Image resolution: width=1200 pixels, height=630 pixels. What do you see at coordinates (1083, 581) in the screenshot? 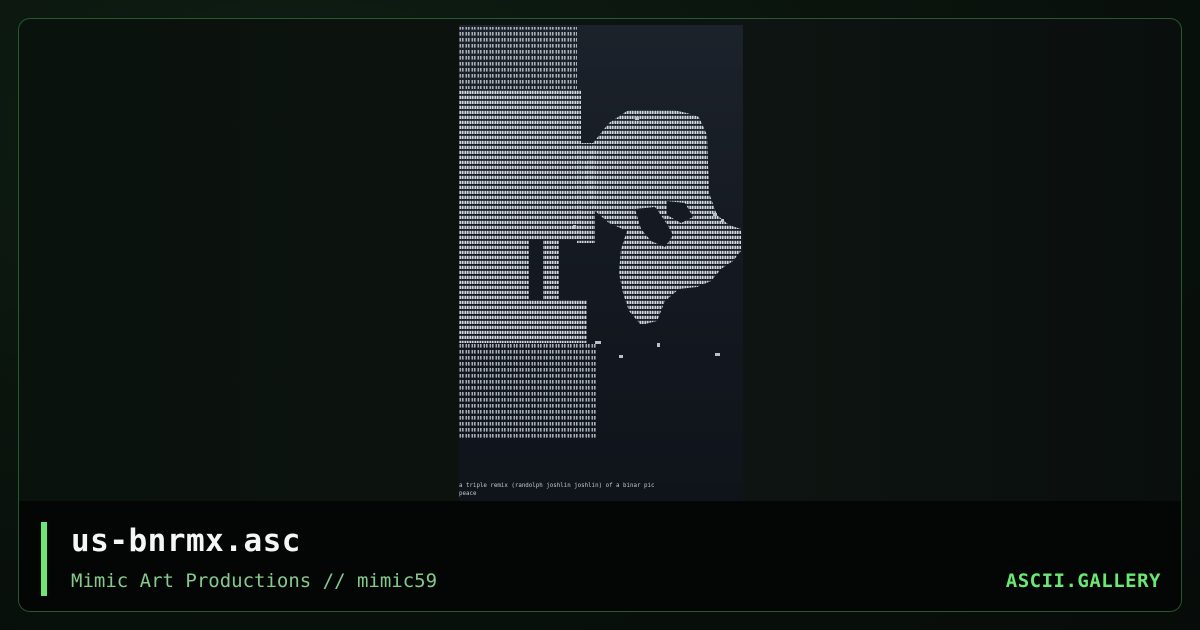
I see `site-brand-link: ASCII.GALLERY` at bounding box center [1083, 581].